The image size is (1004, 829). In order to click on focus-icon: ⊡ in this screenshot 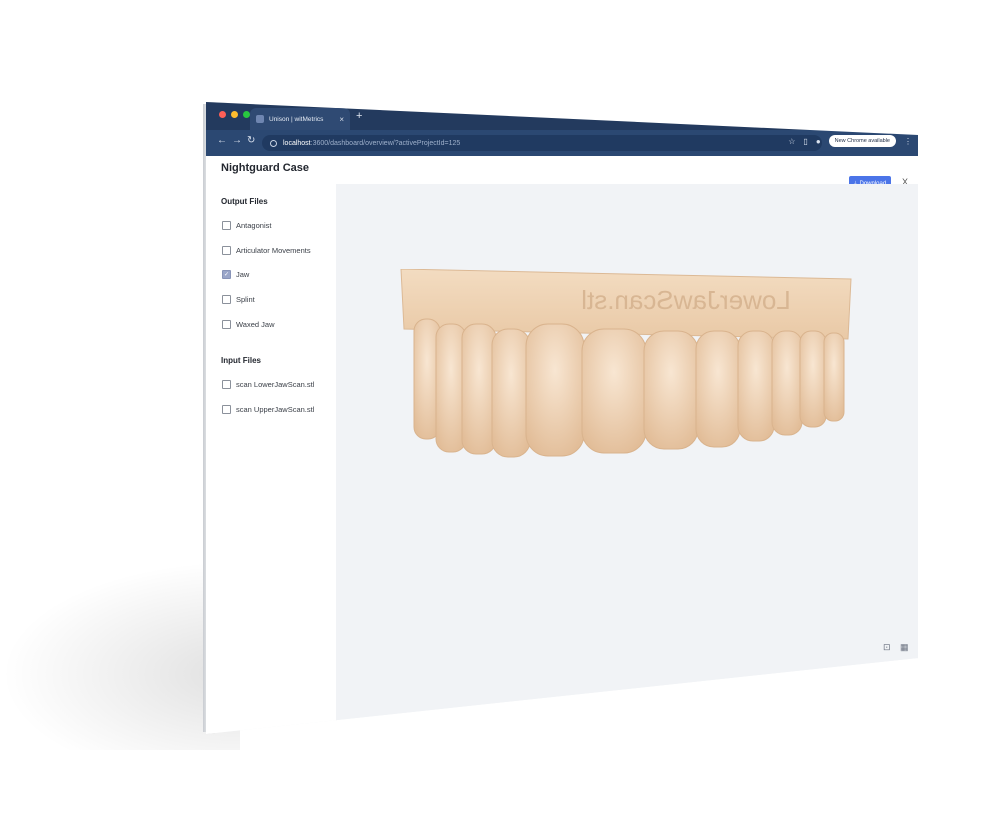, I will do `click(887, 647)`.